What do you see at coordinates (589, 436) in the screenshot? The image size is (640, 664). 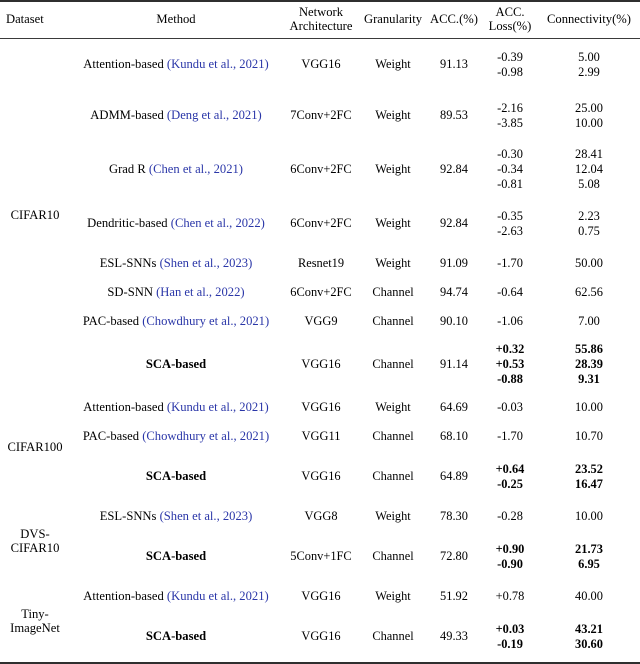 I see `connectivity-value: 10.70` at bounding box center [589, 436].